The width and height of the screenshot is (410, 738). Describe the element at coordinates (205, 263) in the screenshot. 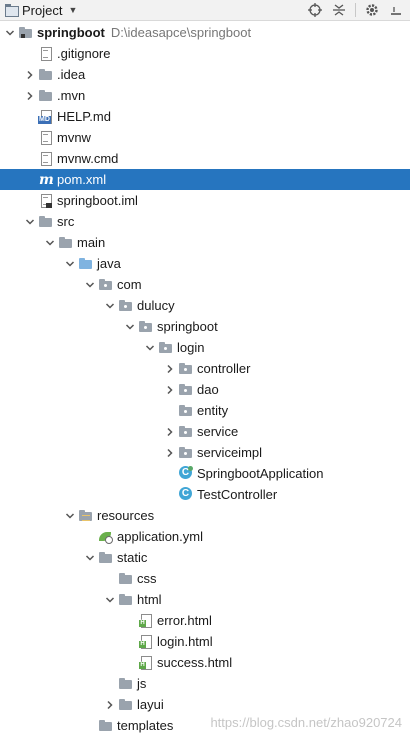

I see `tree-row-java: java` at that location.